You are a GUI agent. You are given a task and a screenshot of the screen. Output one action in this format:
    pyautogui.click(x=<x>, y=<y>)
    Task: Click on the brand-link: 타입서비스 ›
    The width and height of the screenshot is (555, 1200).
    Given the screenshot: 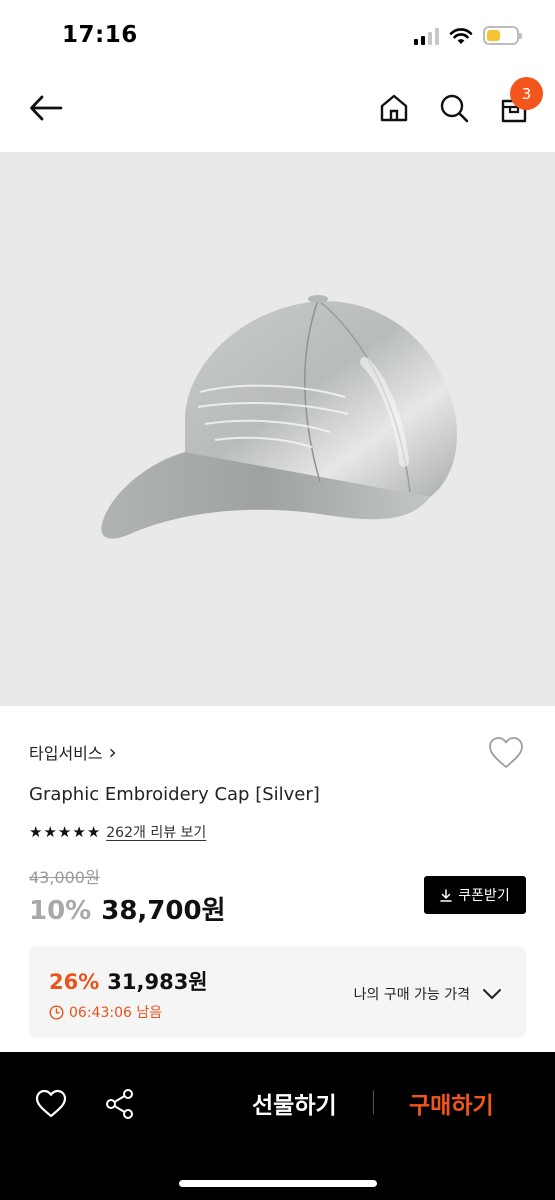 What is the action you would take?
    pyautogui.click(x=73, y=752)
    